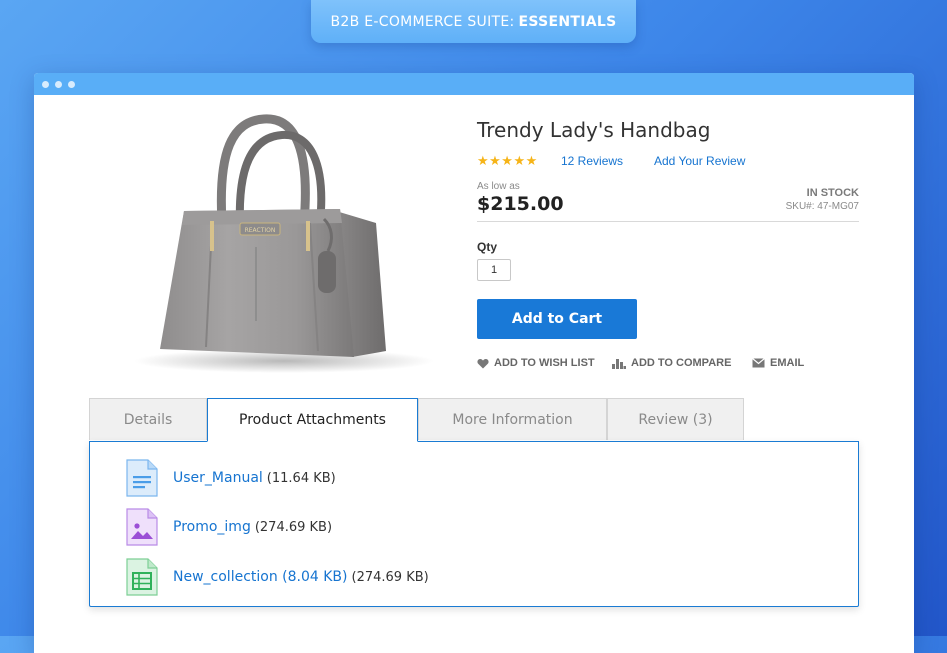  I want to click on compare-label: ADD TO COMPARE, so click(681, 363).